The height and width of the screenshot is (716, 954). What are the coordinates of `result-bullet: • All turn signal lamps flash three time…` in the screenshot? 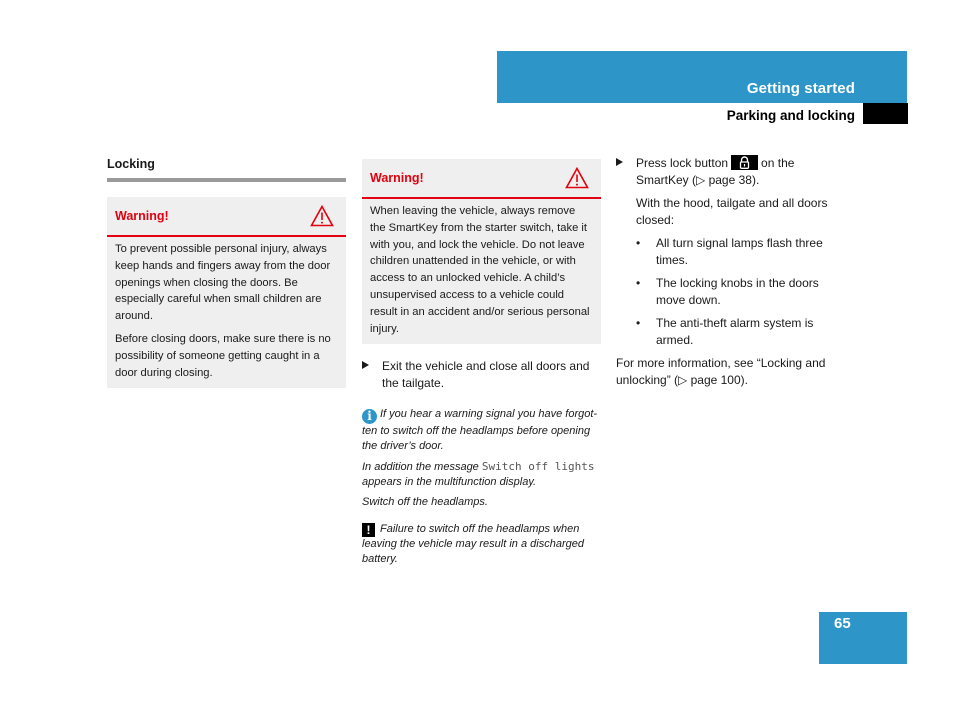 It's located at (732, 252).